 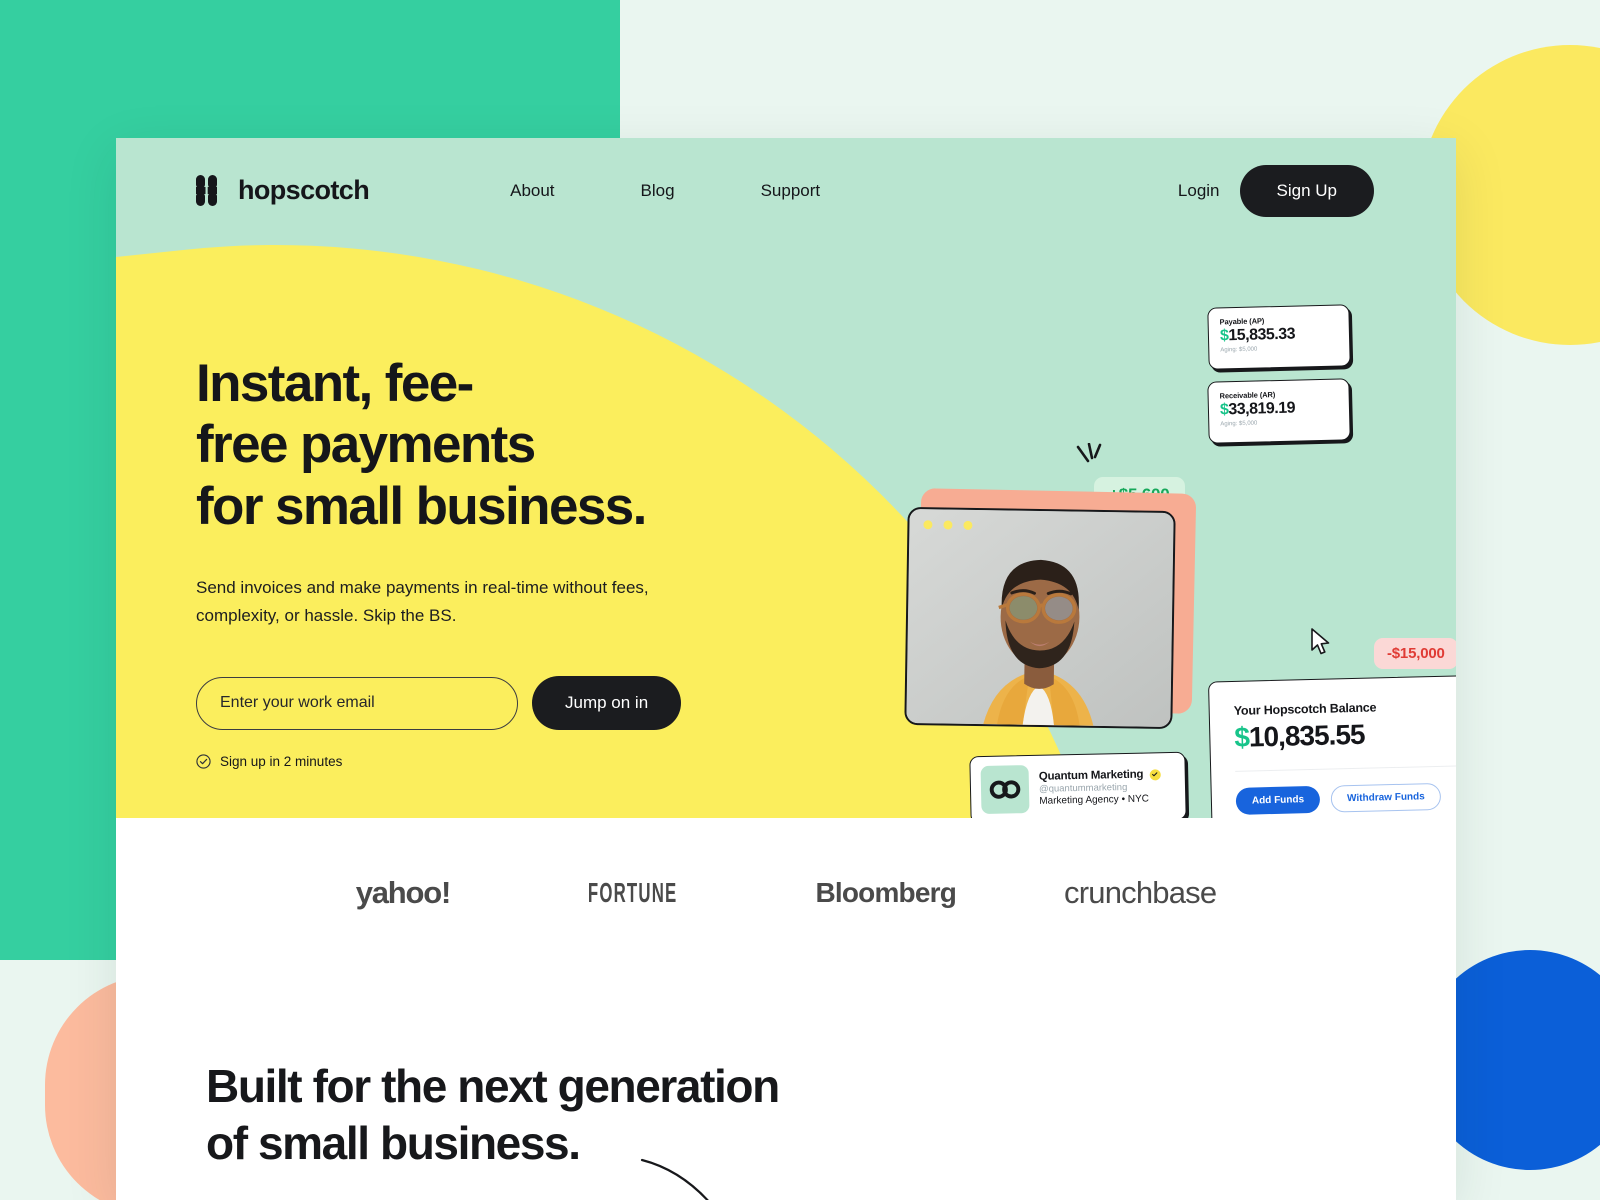 What do you see at coordinates (658, 191) in the screenshot?
I see `nav-link-blog: Blog` at bounding box center [658, 191].